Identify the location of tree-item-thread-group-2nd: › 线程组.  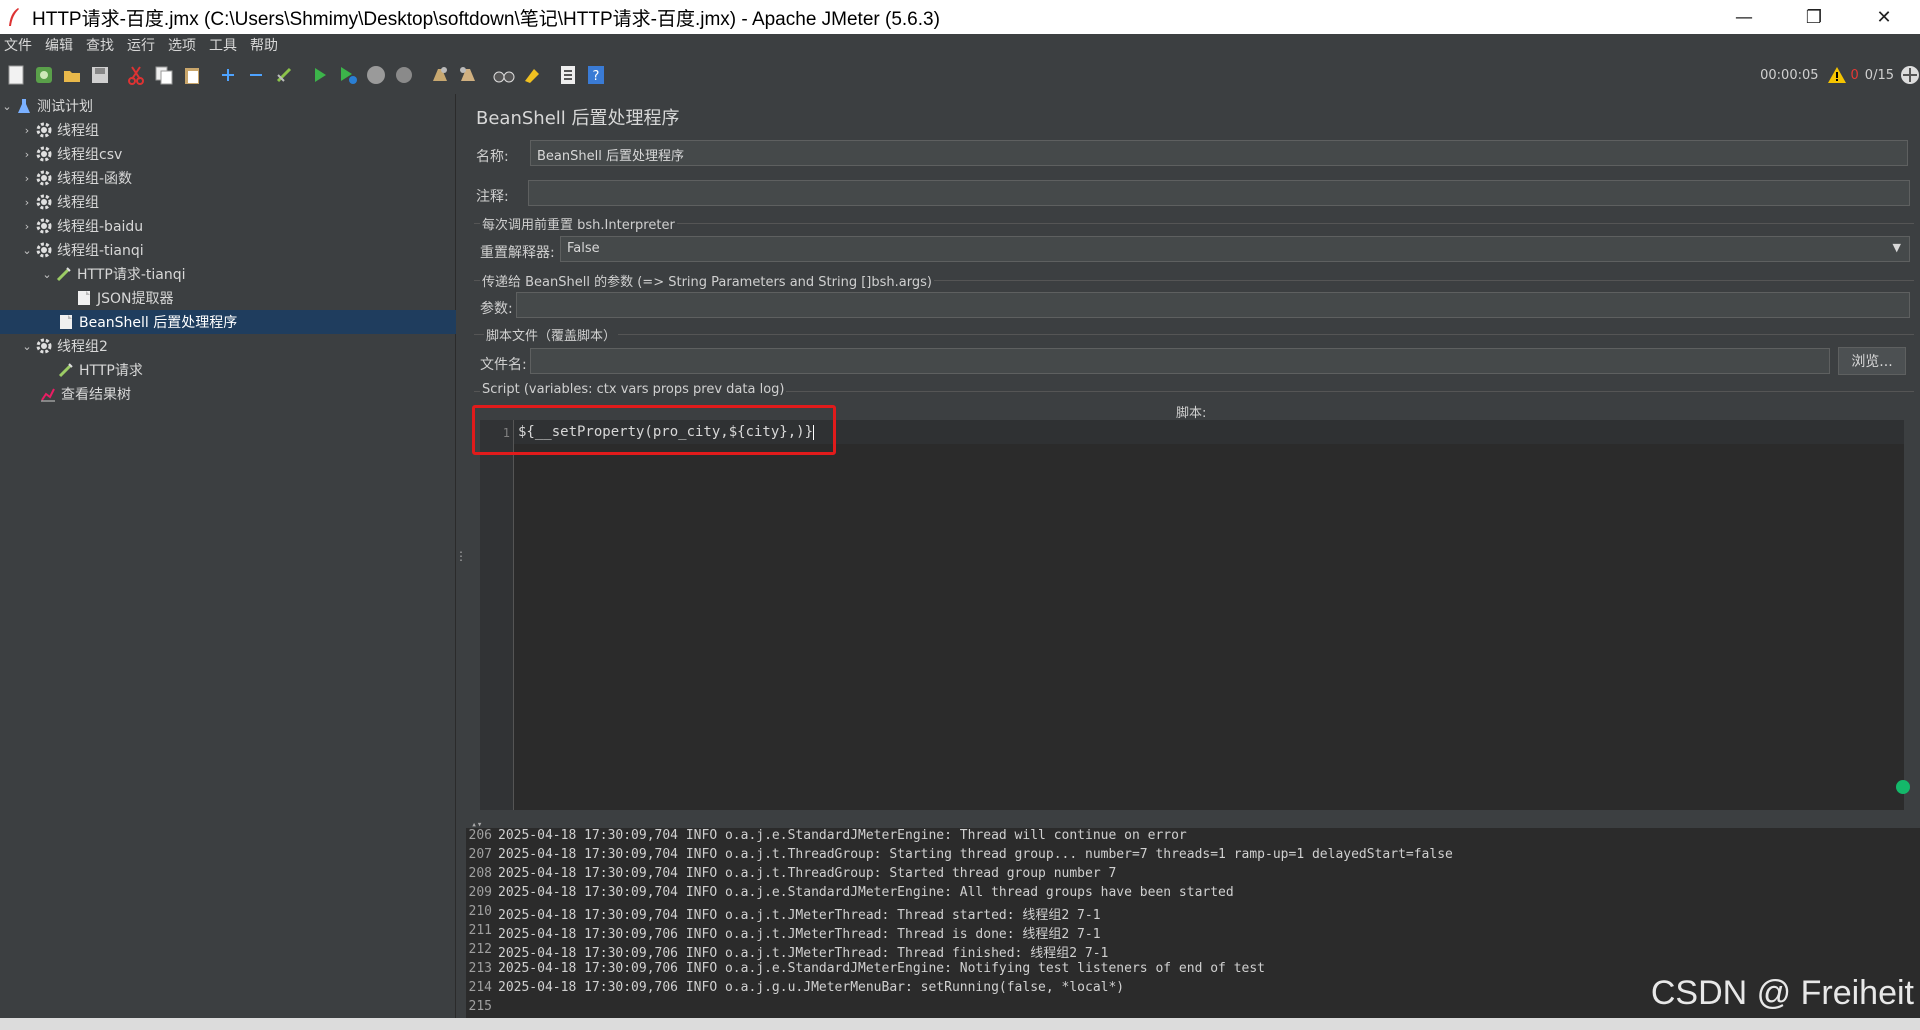
(228, 202).